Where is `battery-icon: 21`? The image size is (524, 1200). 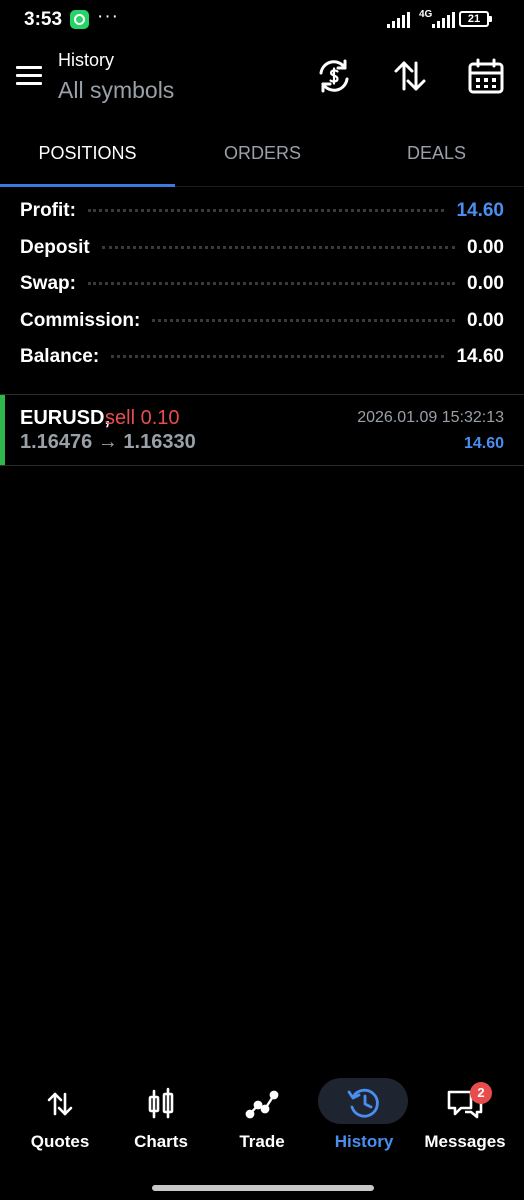 battery-icon: 21 is located at coordinates (475, 19).